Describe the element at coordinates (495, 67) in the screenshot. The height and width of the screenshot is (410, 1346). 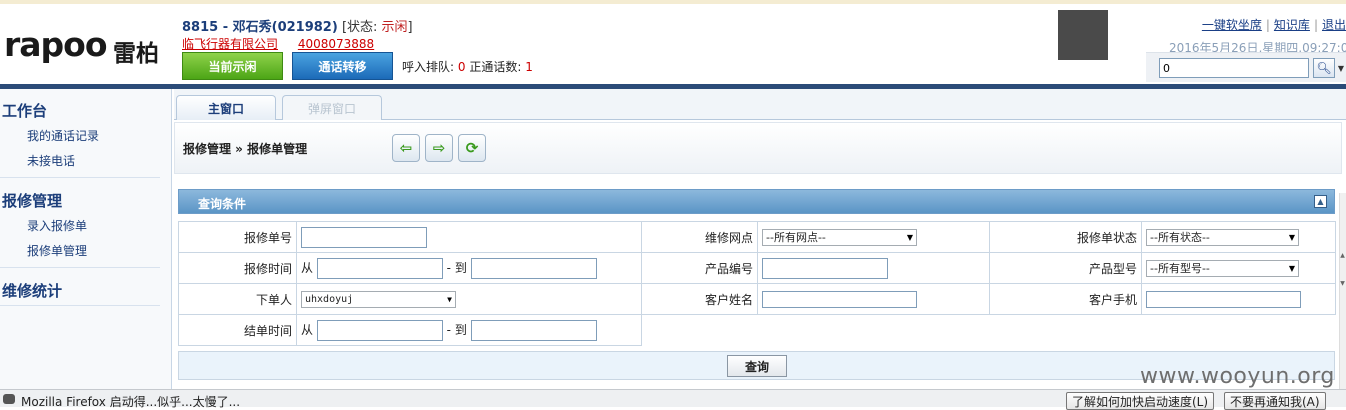
I see `calling-label: 正通话数:` at that location.